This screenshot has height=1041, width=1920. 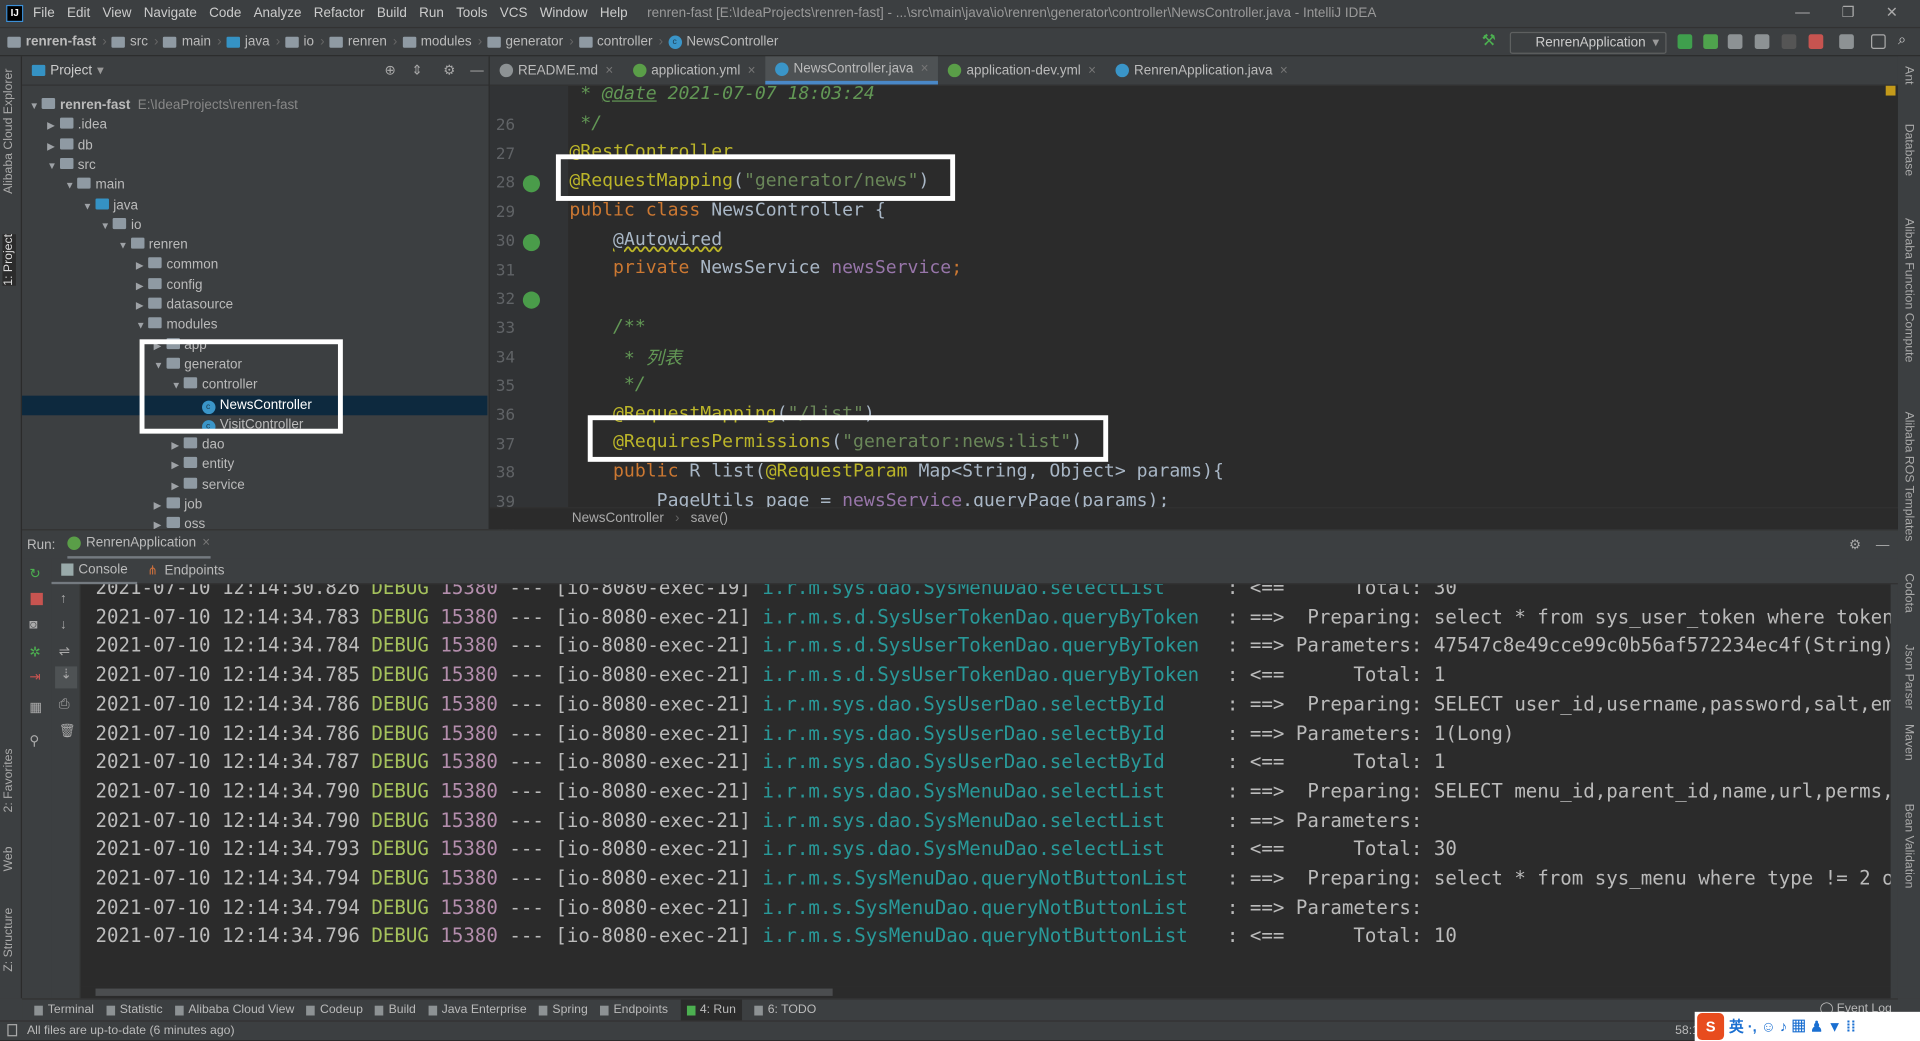 I want to click on tab-application-yml: application.yml ×, so click(x=694, y=70).